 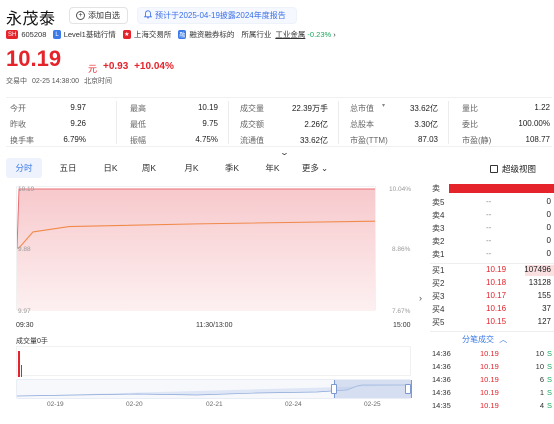 What do you see at coordinates (408, 389) in the screenshot?
I see `range-handle-right` at bounding box center [408, 389].